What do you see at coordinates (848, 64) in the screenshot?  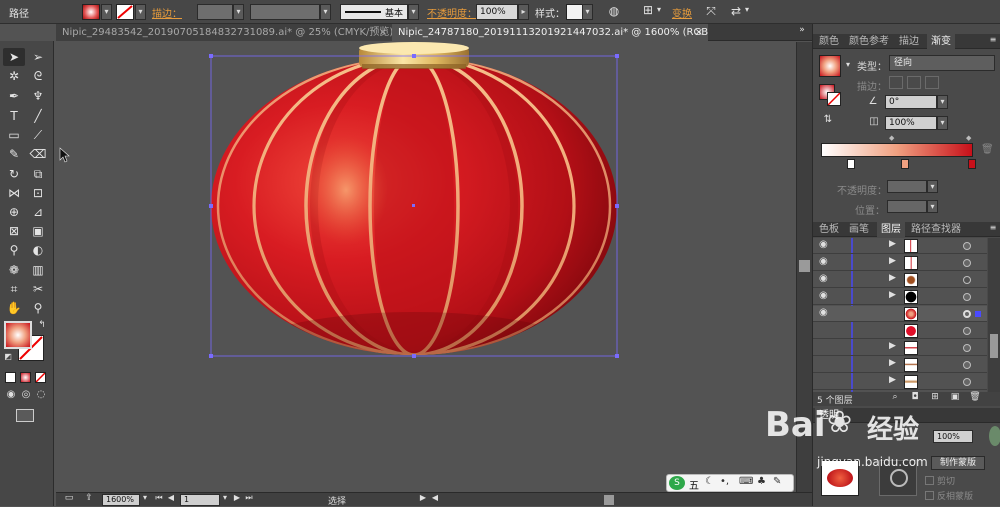 I see `gradient-preset-arrow: ▾` at bounding box center [848, 64].